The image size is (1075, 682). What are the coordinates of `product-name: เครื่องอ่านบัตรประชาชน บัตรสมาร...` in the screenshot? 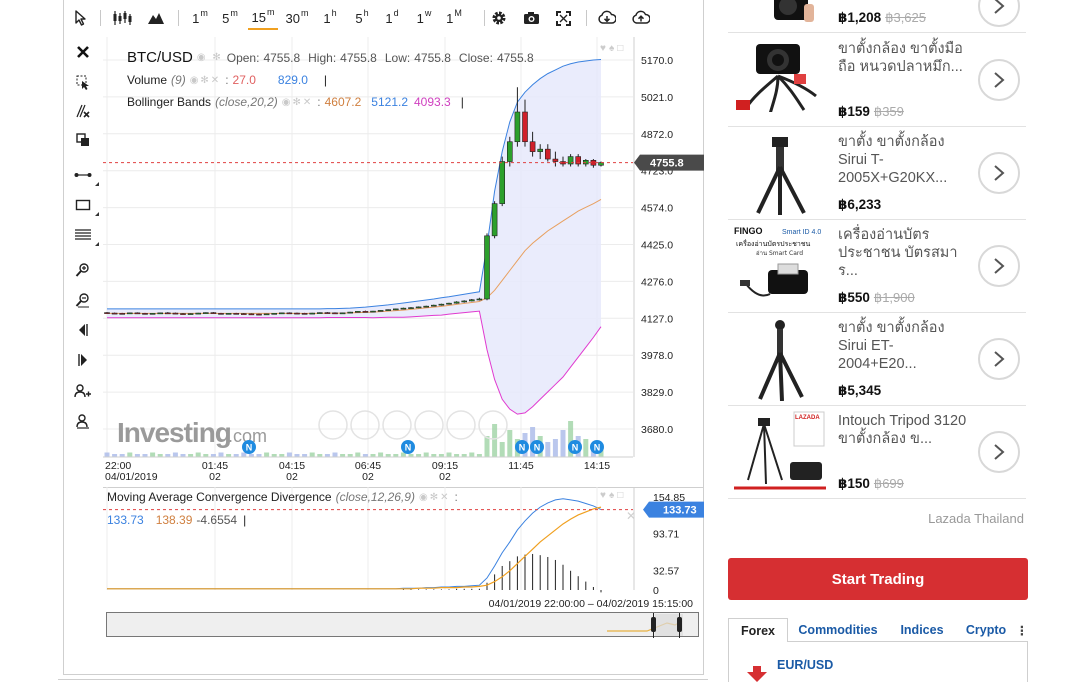 It's located at (903, 253).